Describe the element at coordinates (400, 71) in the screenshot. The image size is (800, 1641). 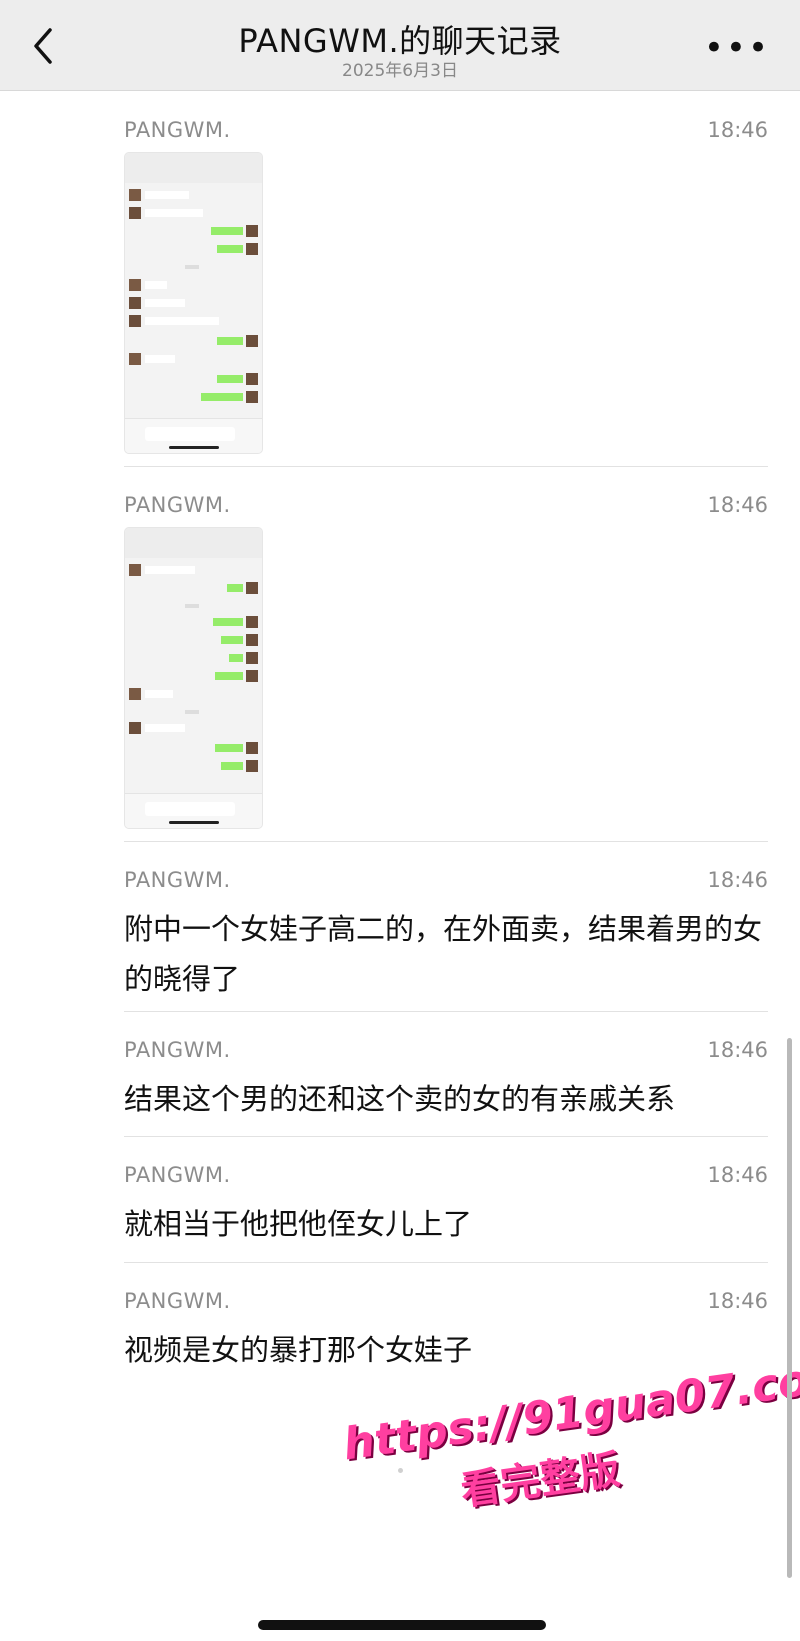
I see `page-date: 2025年6月3日` at that location.